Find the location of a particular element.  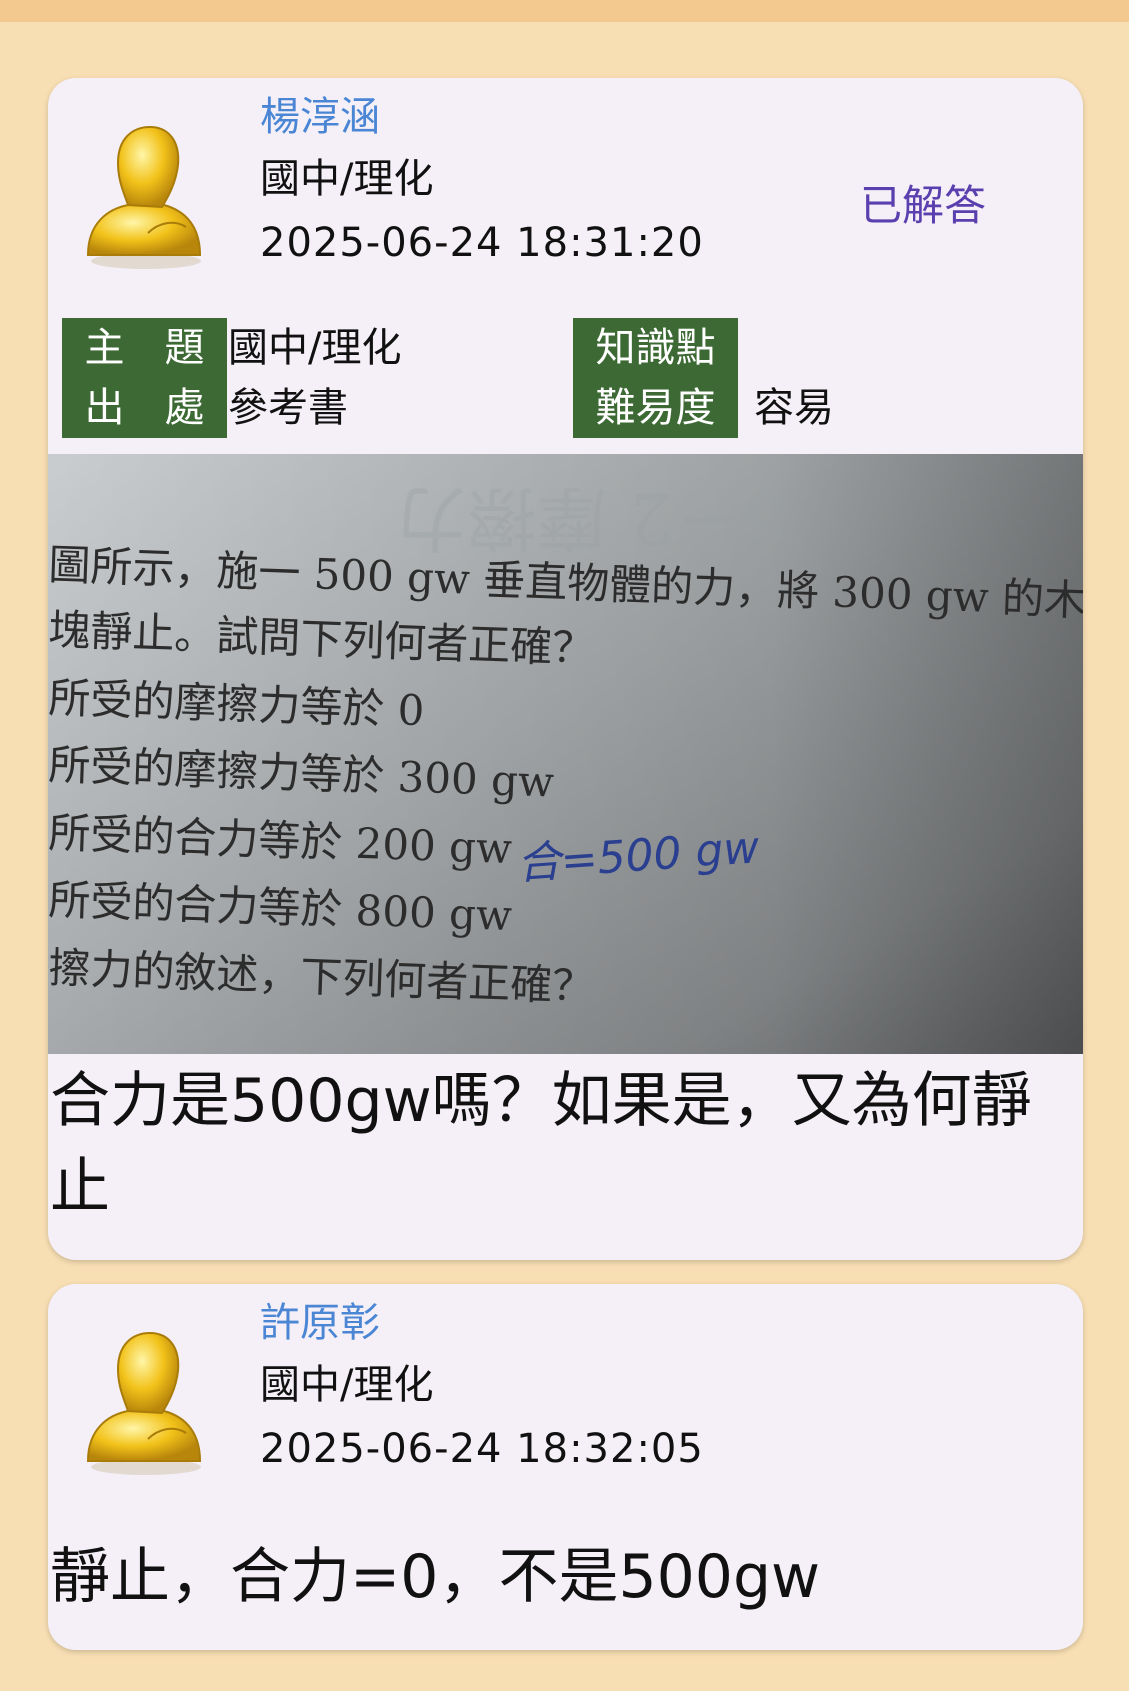

post-timestamp: 2025-06-24 18:31:20 is located at coordinates (482, 243).